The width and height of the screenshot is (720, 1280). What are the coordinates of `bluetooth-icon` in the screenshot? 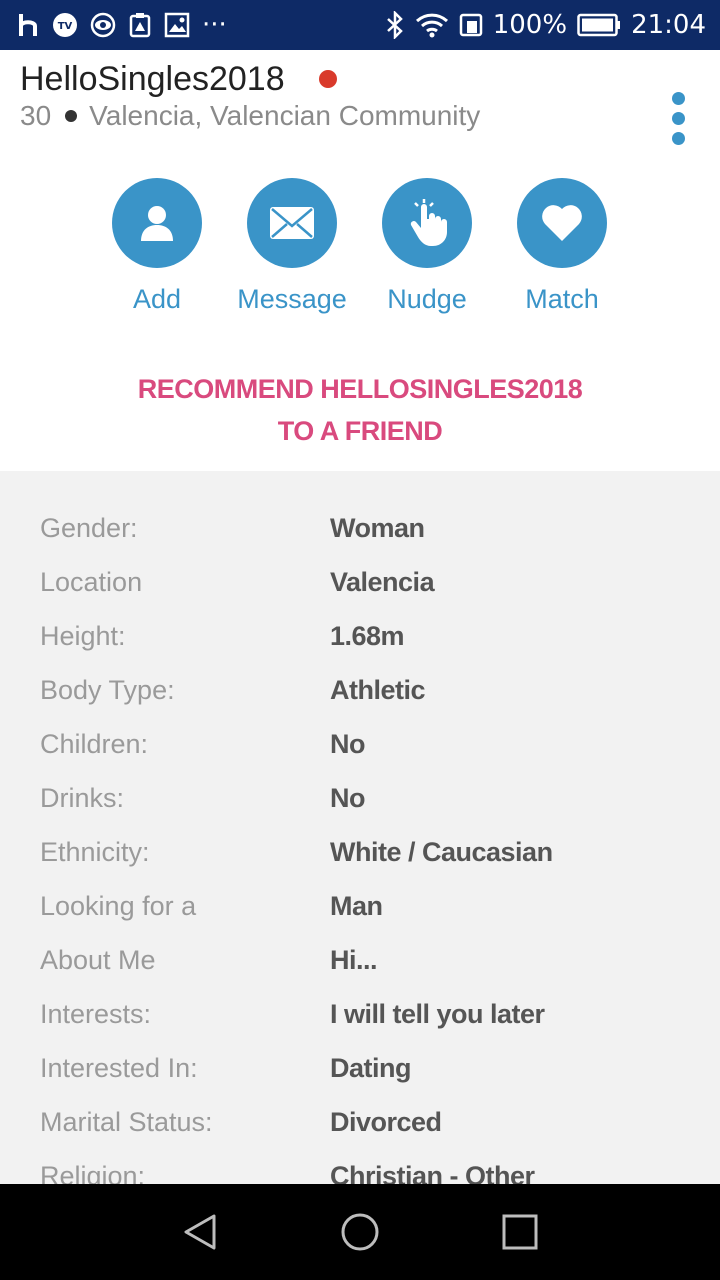 It's located at (395, 25).